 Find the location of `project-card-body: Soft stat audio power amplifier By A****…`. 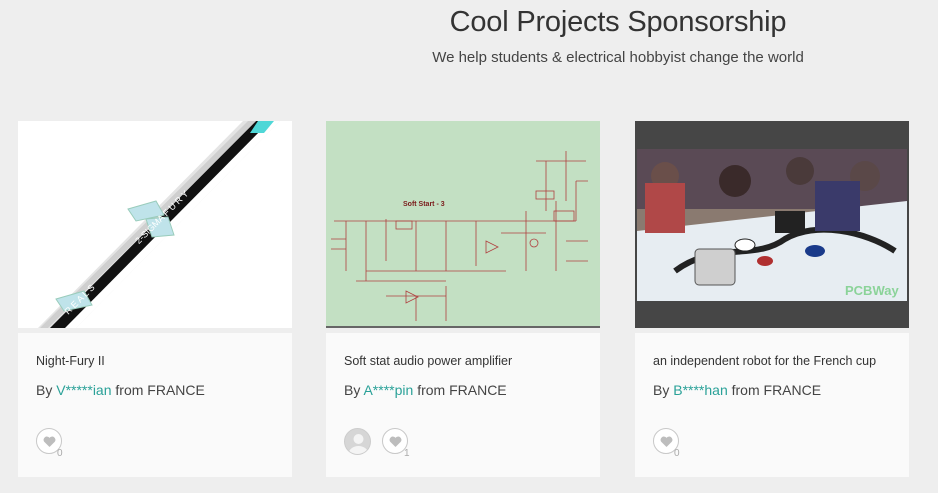

project-card-body: Soft stat audio power amplifier By A****… is located at coordinates (463, 405).